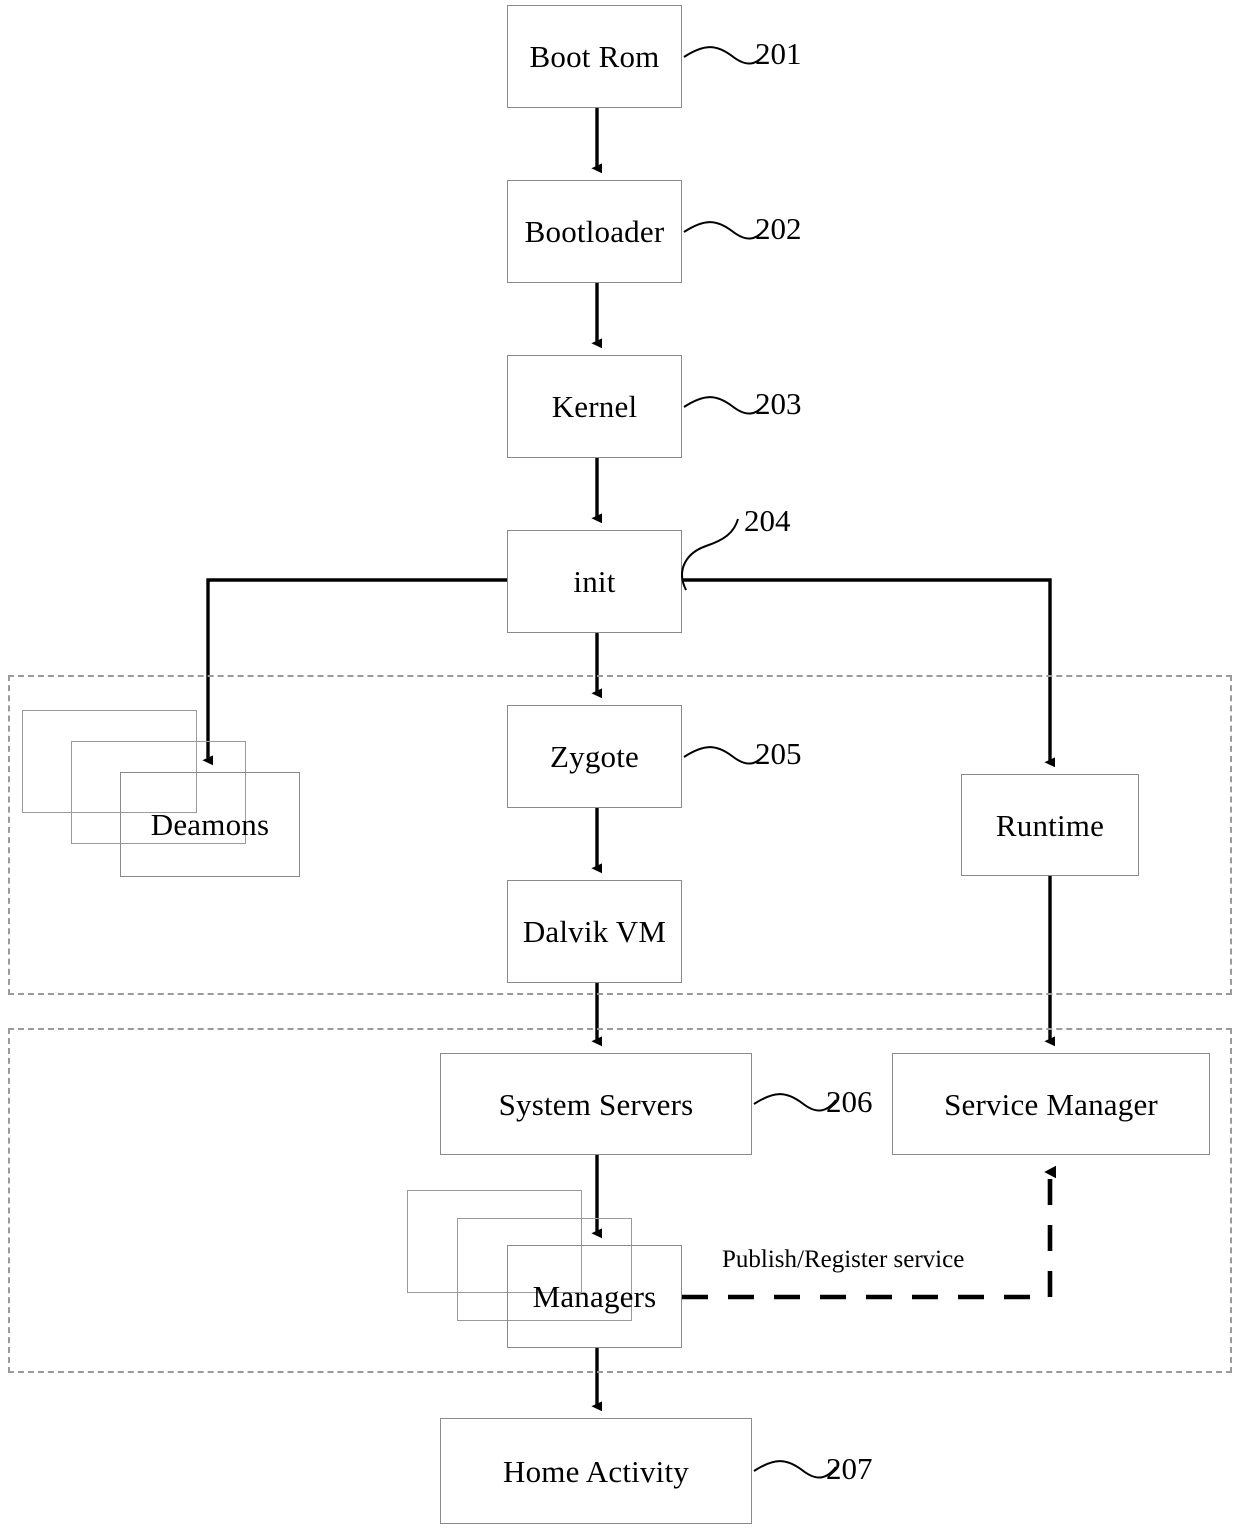 The height and width of the screenshot is (1531, 1240). Describe the element at coordinates (778, 228) in the screenshot. I see `reference-numeral-202: 202` at that location.